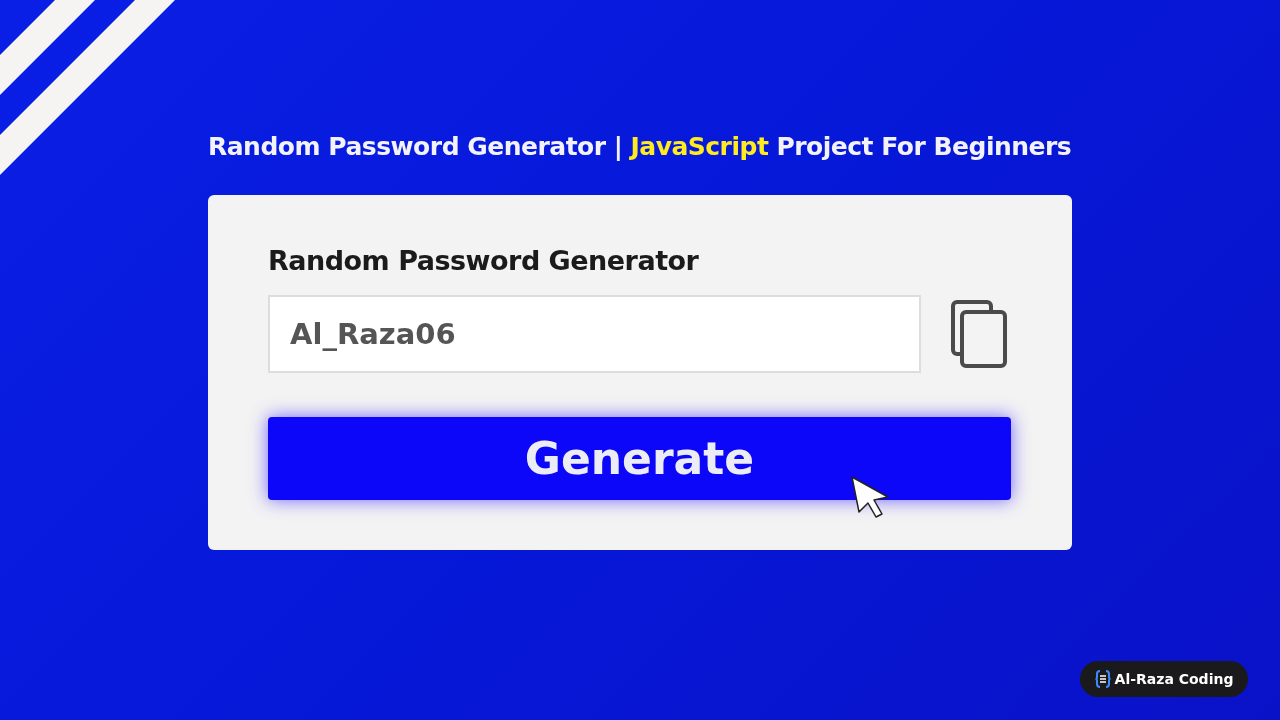 This screenshot has width=1280, height=720. What do you see at coordinates (924, 147) in the screenshot?
I see `headline-text: Project For Beginners` at bounding box center [924, 147].